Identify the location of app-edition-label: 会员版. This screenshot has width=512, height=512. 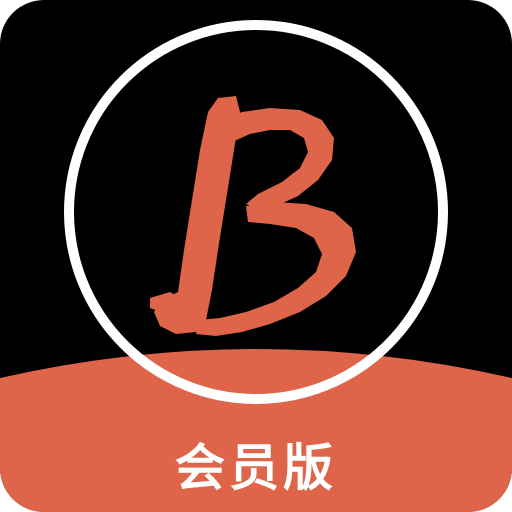
(256, 468).